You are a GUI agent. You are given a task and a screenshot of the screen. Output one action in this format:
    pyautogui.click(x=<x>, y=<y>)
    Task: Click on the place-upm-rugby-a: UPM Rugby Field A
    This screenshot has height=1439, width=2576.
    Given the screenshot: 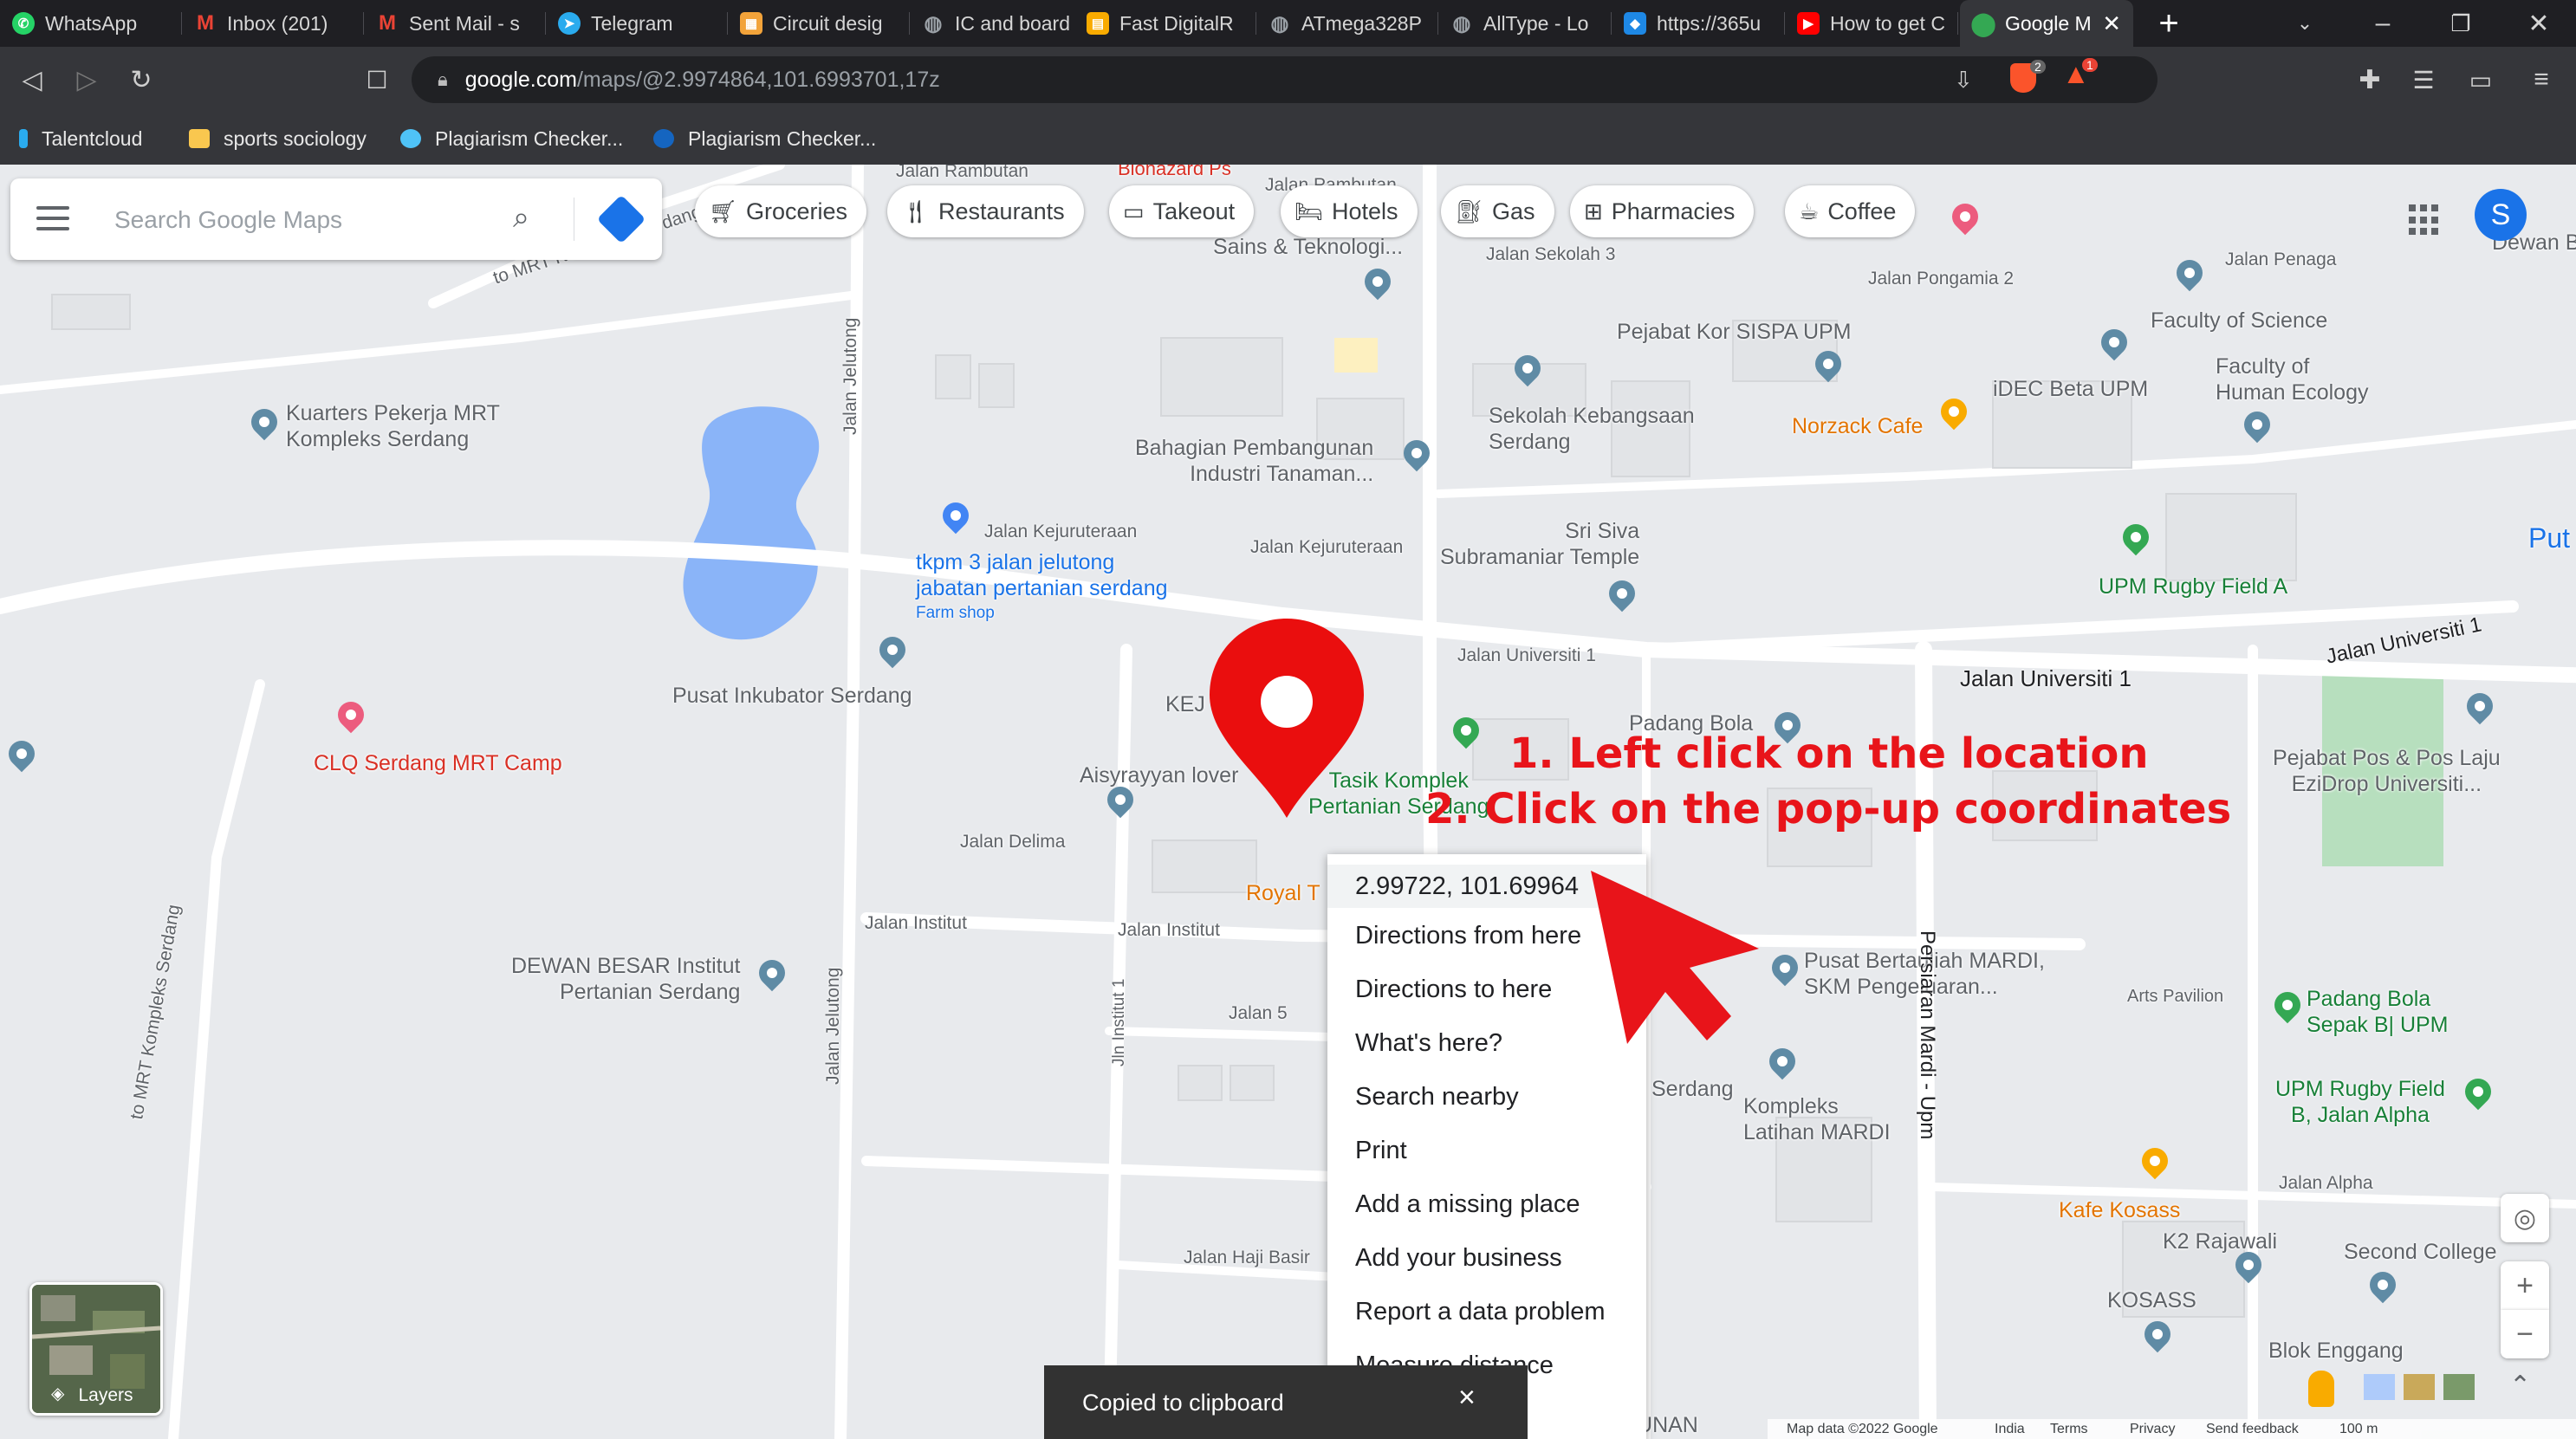 What is the action you would take?
    pyautogui.click(x=2193, y=587)
    